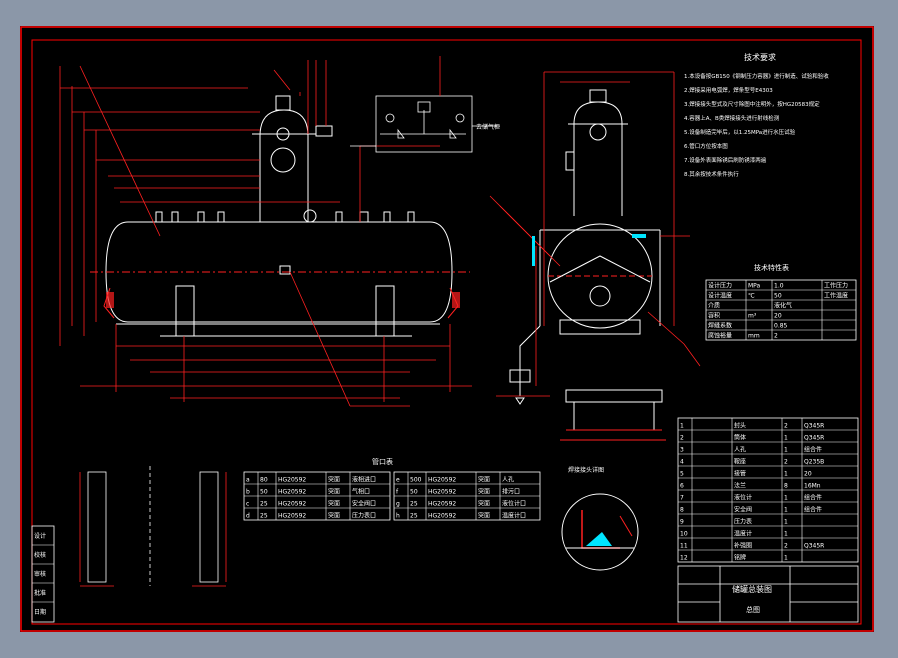  I want to click on bom-cell: Q235B, so click(814, 462).